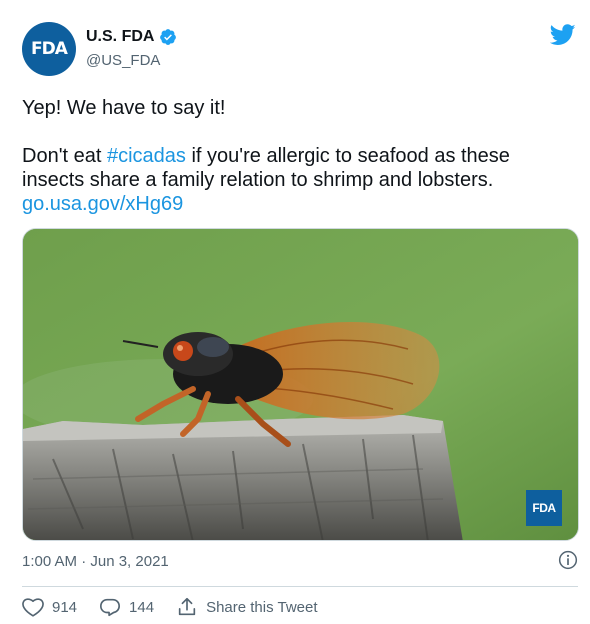  What do you see at coordinates (126, 607) in the screenshot?
I see `reply-button: 144` at bounding box center [126, 607].